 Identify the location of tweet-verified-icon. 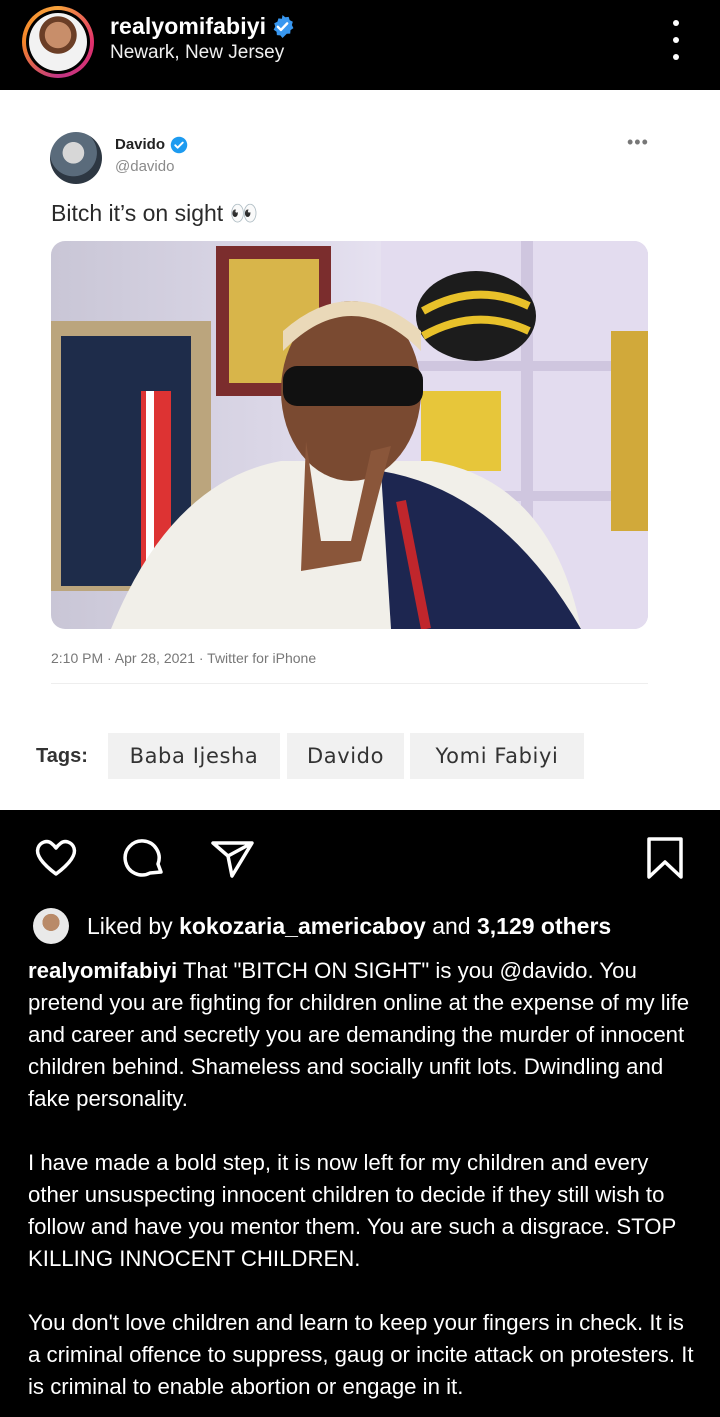
(179, 145).